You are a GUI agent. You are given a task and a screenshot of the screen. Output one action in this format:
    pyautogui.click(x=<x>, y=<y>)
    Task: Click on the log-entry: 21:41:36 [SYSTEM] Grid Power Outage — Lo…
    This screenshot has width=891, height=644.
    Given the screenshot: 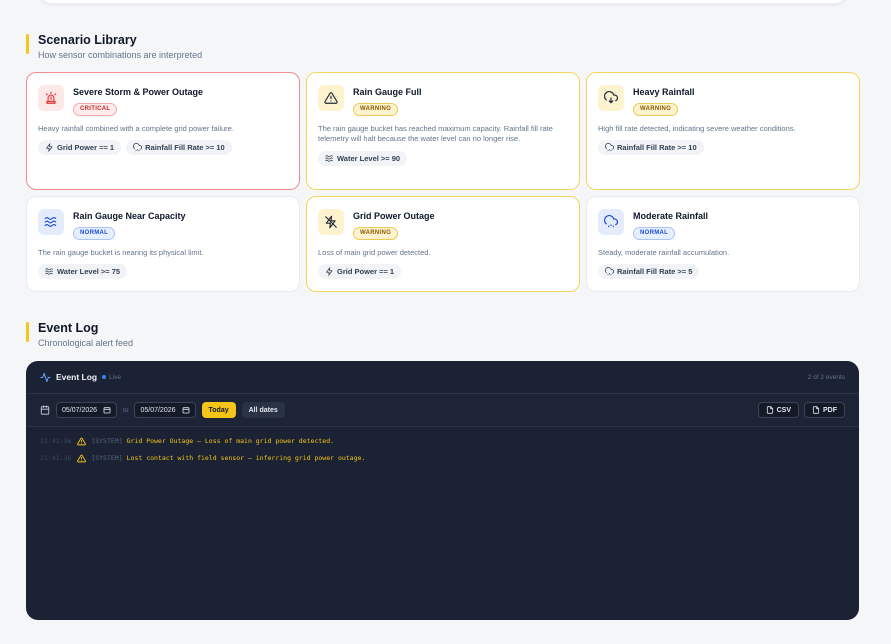 What is the action you would take?
    pyautogui.click(x=442, y=441)
    